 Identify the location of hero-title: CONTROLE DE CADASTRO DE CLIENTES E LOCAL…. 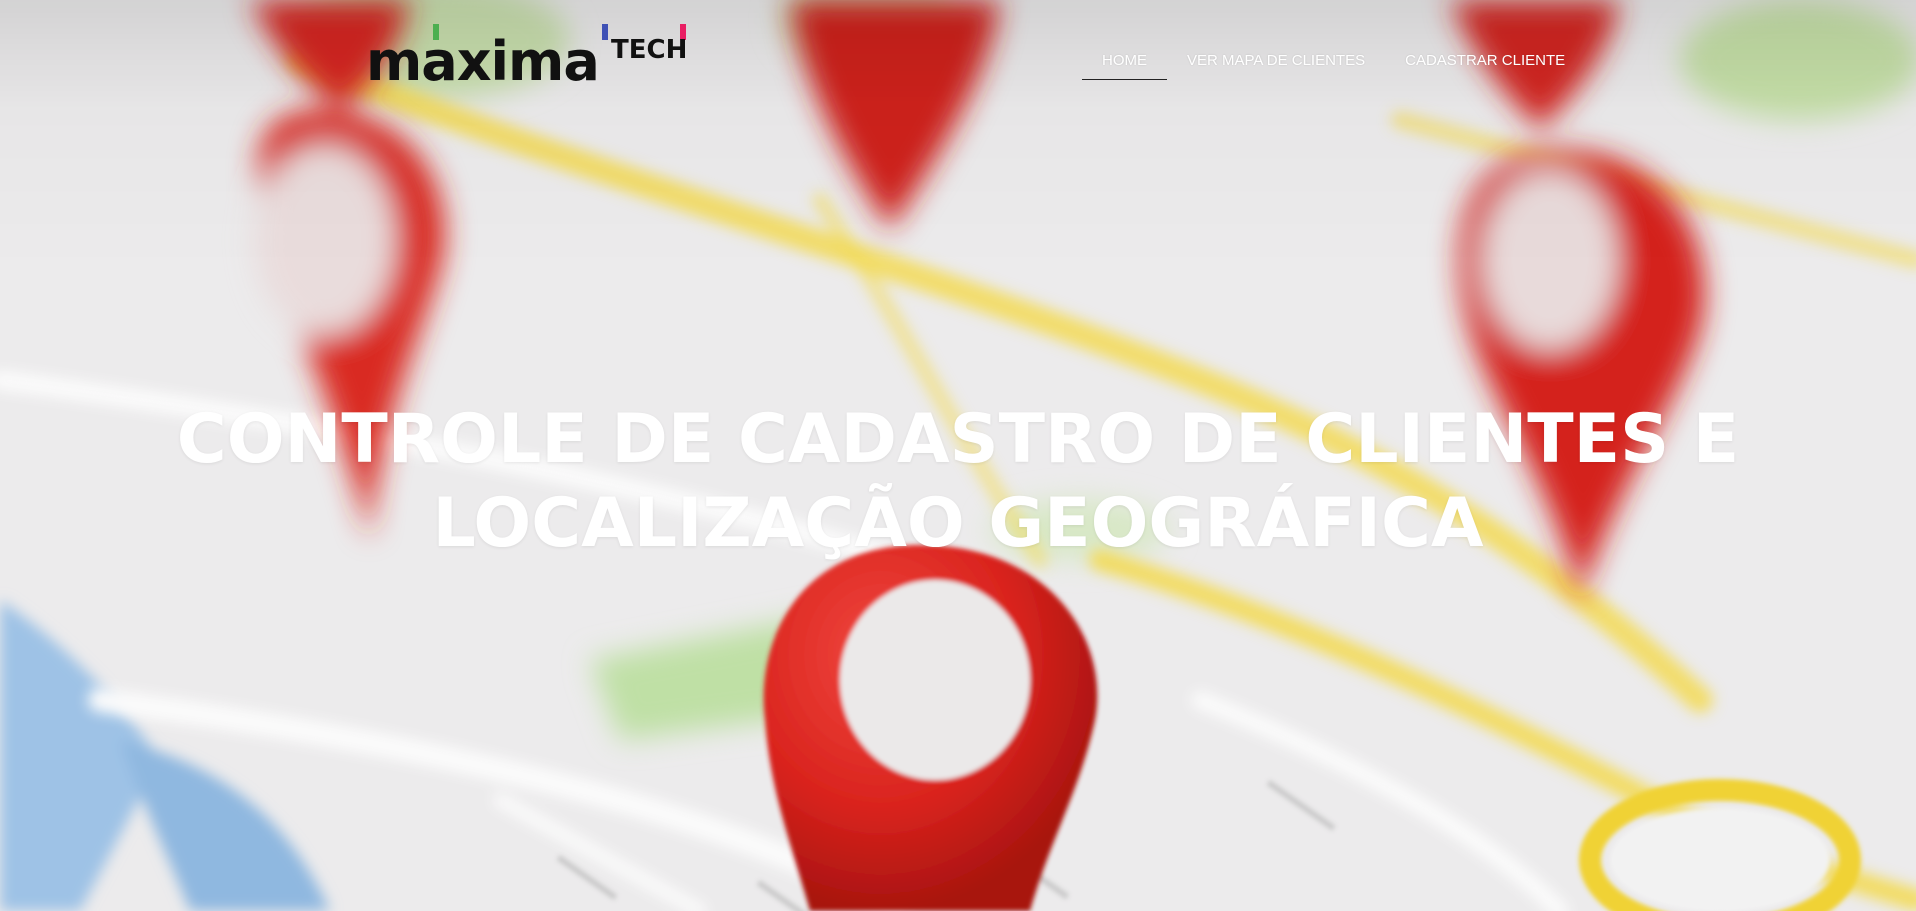
(958, 481).